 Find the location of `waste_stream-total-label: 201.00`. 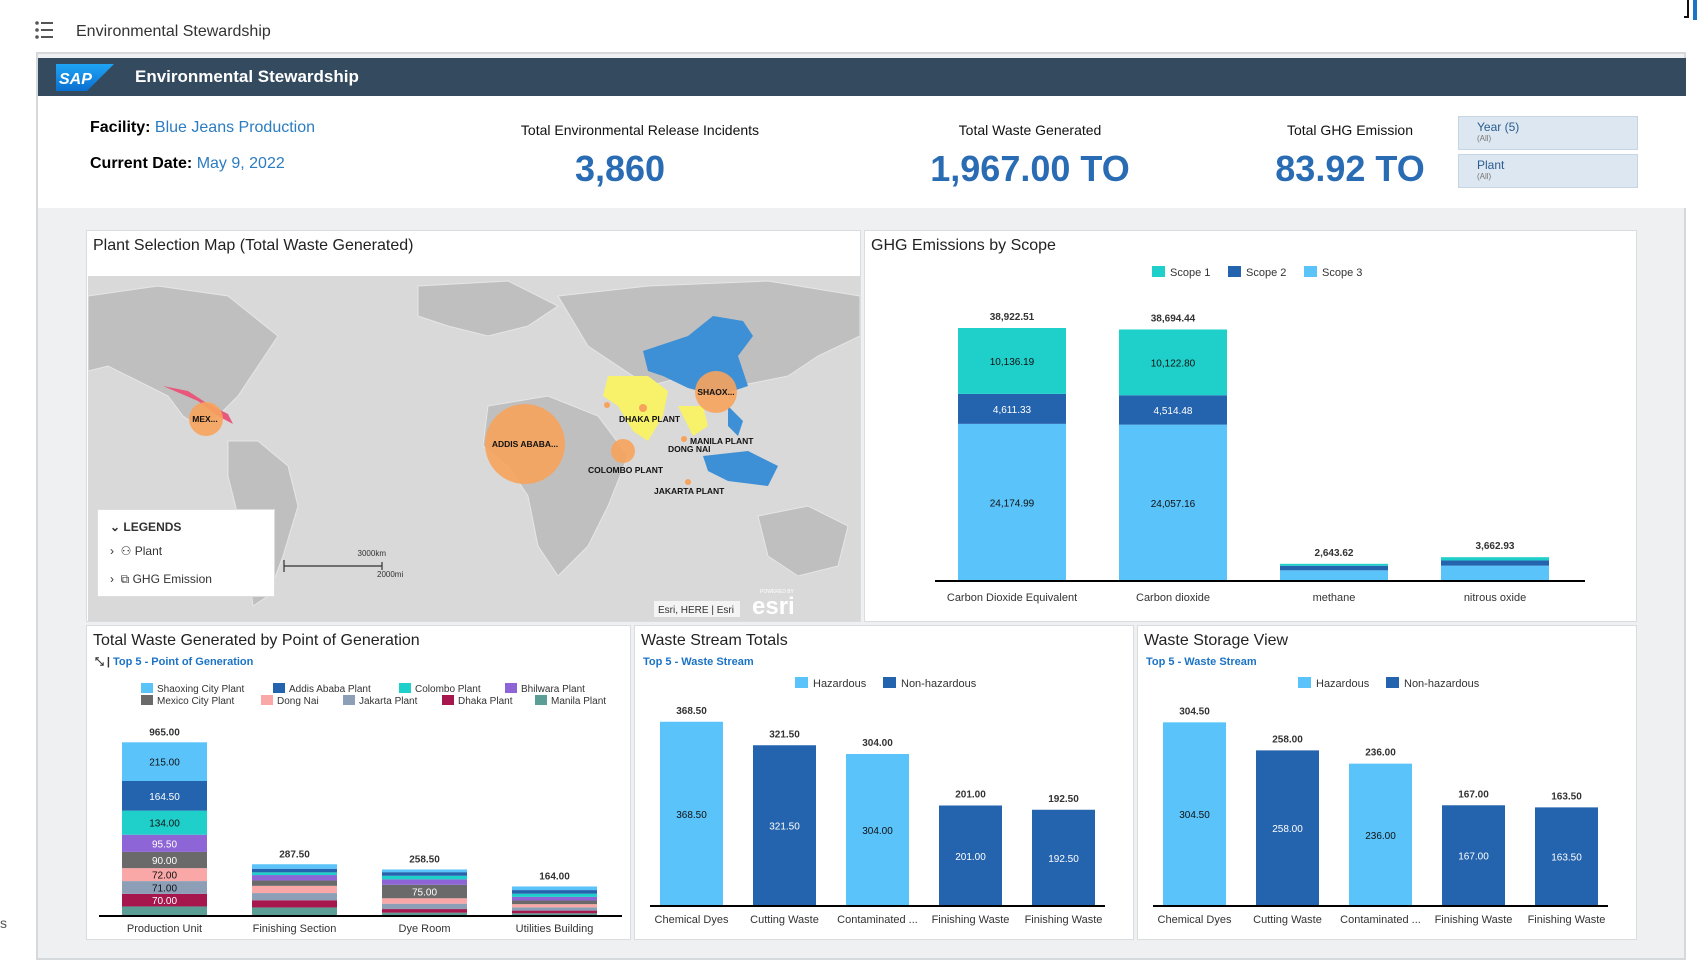

waste_stream-total-label: 201.00 is located at coordinates (970, 795).